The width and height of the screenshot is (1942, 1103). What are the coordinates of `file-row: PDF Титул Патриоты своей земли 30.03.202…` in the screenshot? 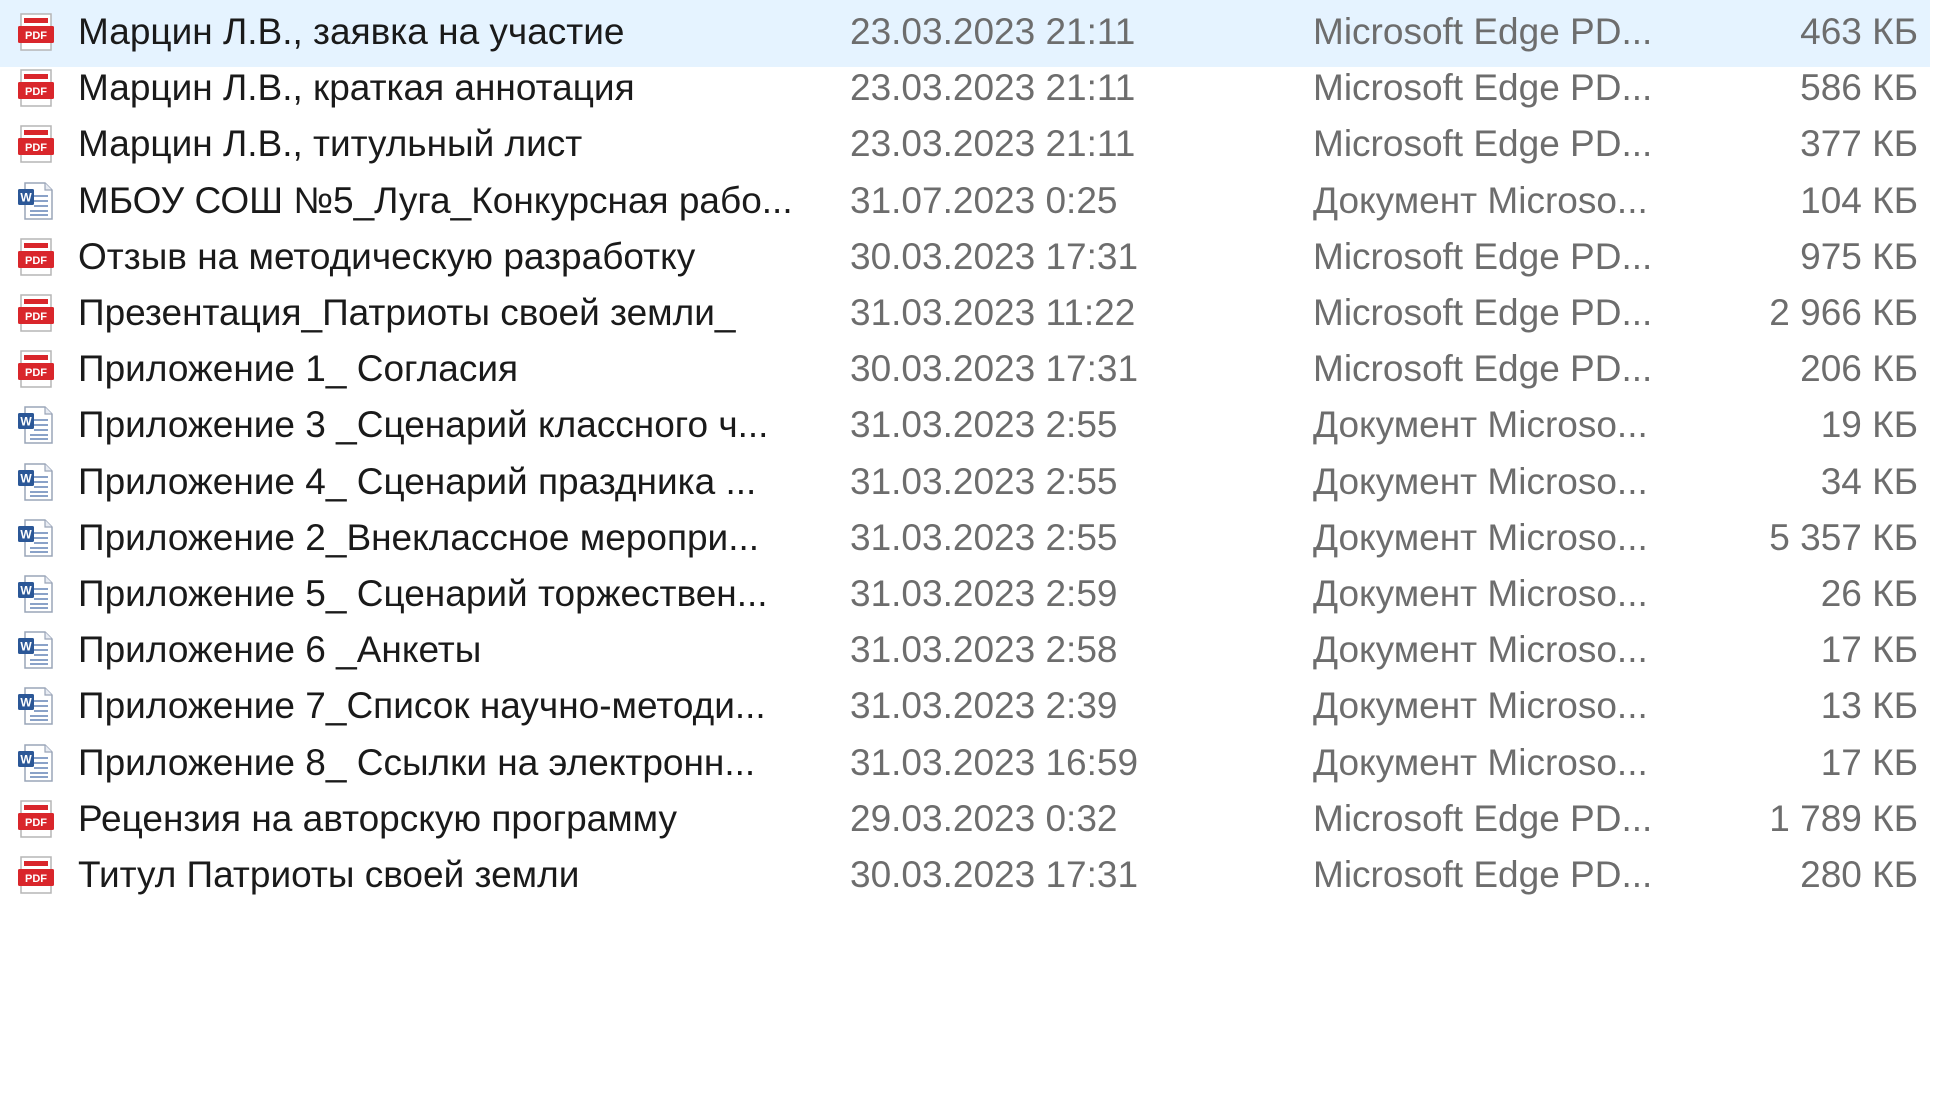 It's located at (965, 875).